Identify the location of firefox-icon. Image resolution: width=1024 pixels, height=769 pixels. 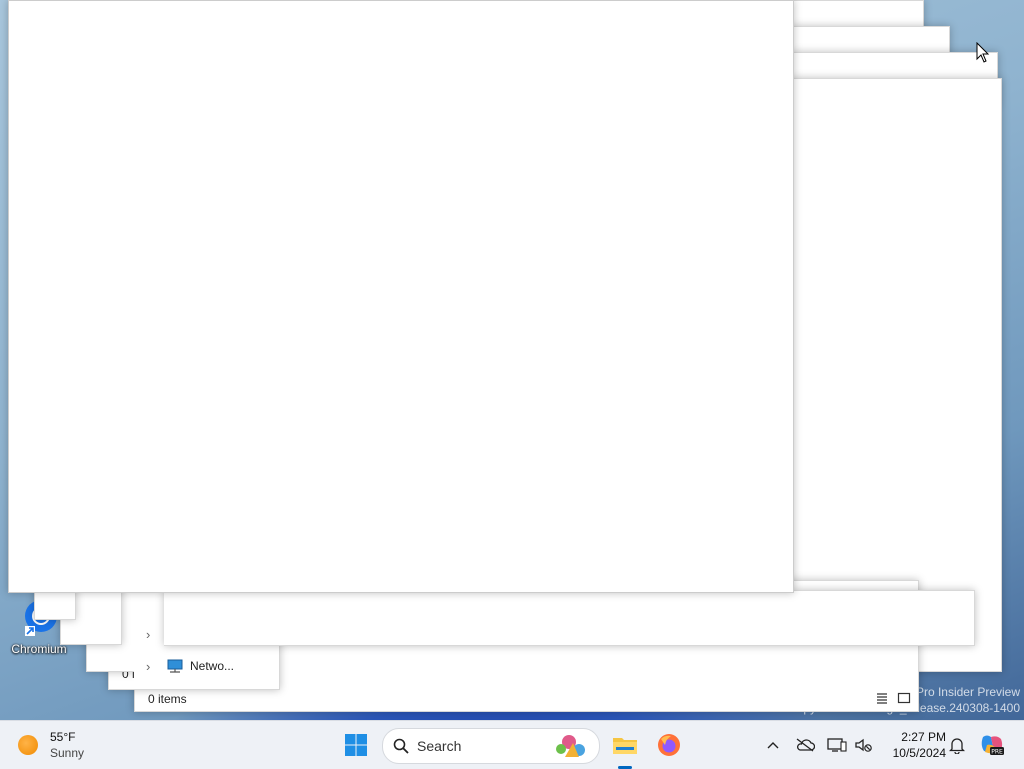
(669, 745).